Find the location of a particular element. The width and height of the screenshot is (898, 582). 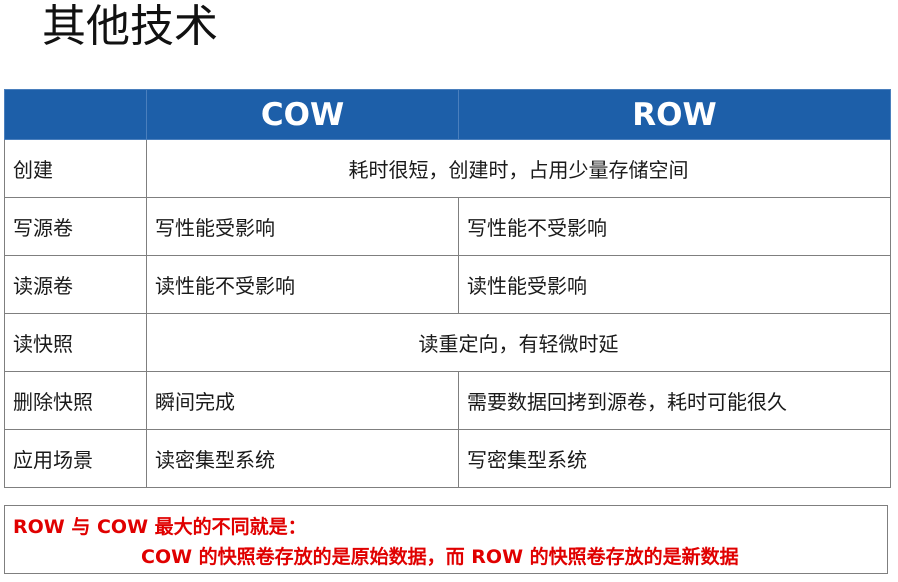

table-row: 应用场景 读密集型系统 写密集型系统 is located at coordinates (447, 458).